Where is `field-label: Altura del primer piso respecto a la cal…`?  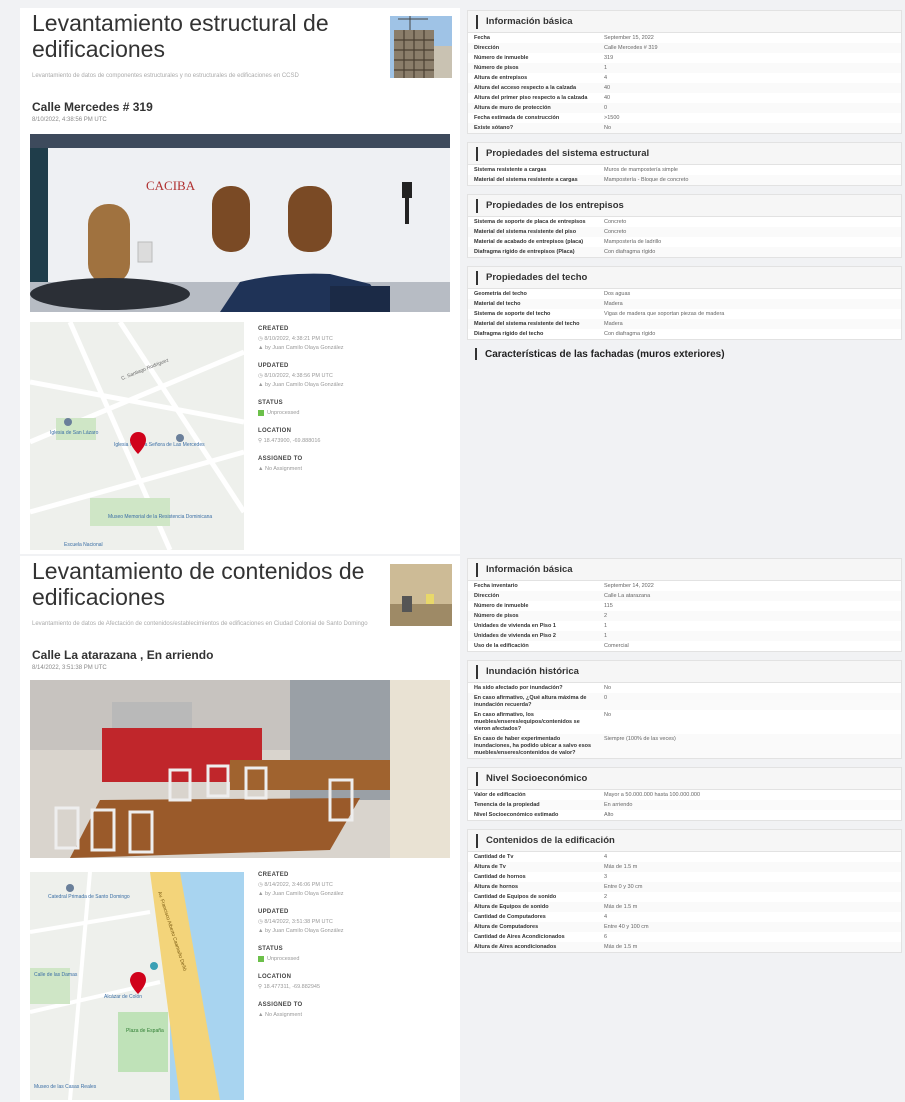 field-label: Altura del primer piso respecto a la cal… is located at coordinates (531, 97).